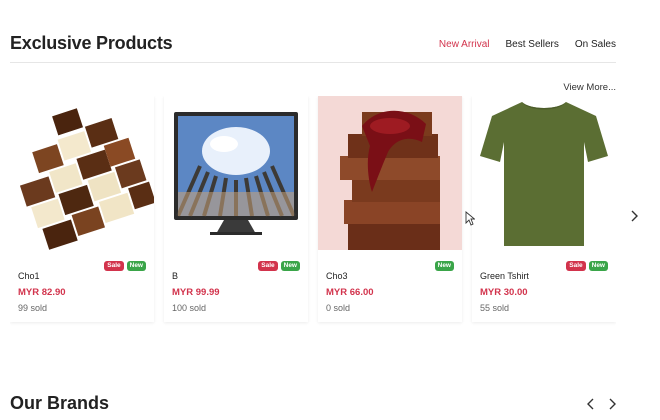 The height and width of the screenshot is (420, 660). I want to click on product-image-chocolate-stack, so click(390, 173).